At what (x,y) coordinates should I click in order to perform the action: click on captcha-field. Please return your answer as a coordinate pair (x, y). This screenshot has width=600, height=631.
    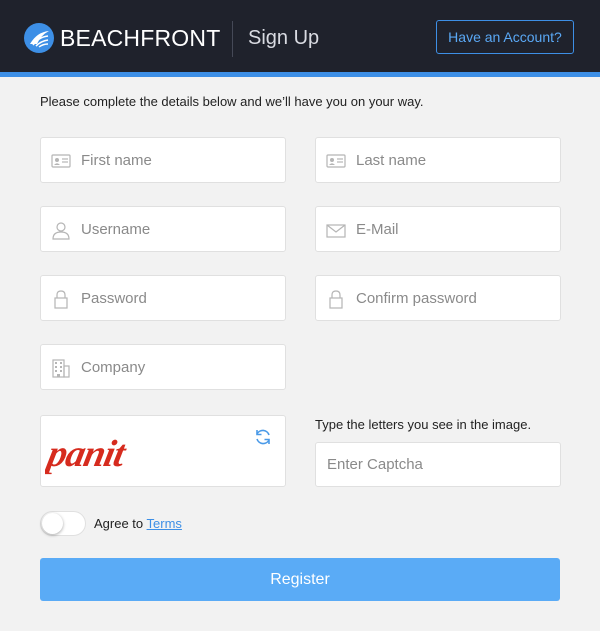
    Looking at the image, I should click on (438, 464).